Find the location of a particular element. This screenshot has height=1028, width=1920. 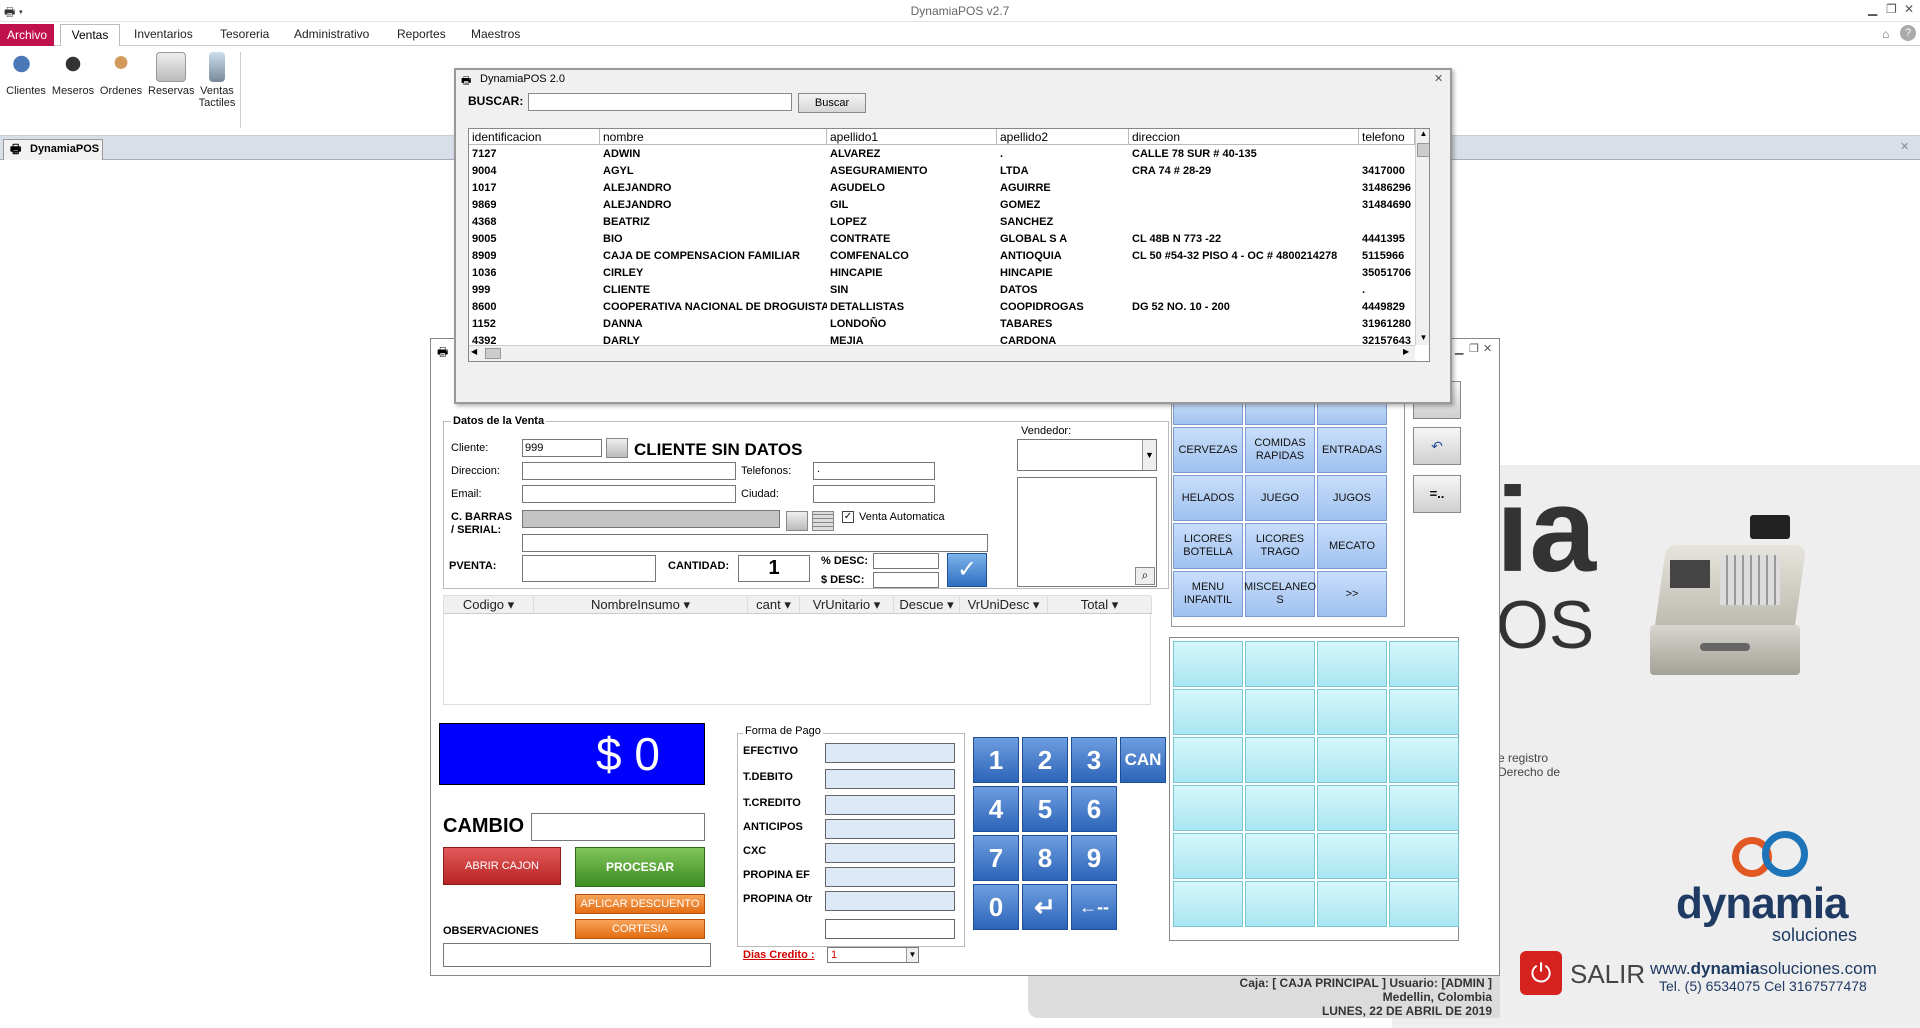

restore-icon: ❐ is located at coordinates (1891, 9).